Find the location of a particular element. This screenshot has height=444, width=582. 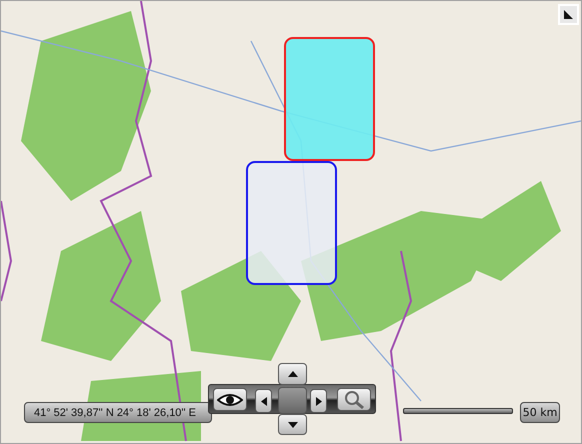

collapse-button is located at coordinates (568, 14).